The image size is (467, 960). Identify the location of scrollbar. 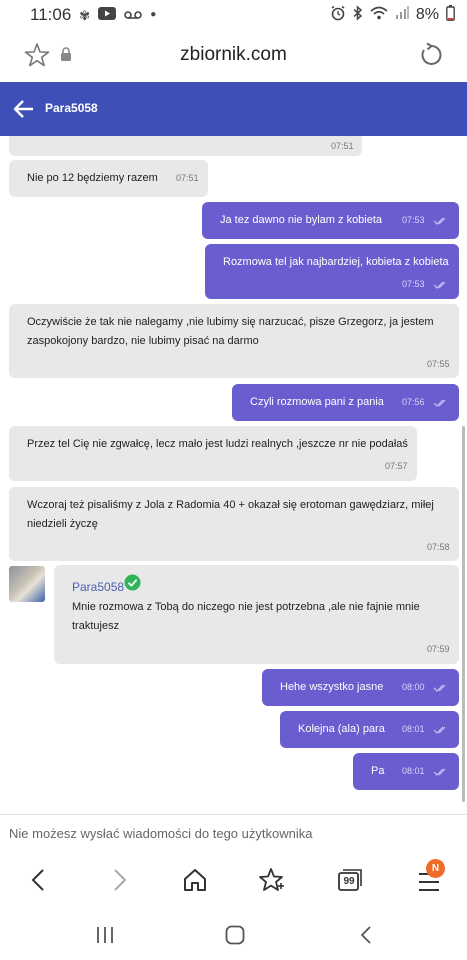
(463, 614).